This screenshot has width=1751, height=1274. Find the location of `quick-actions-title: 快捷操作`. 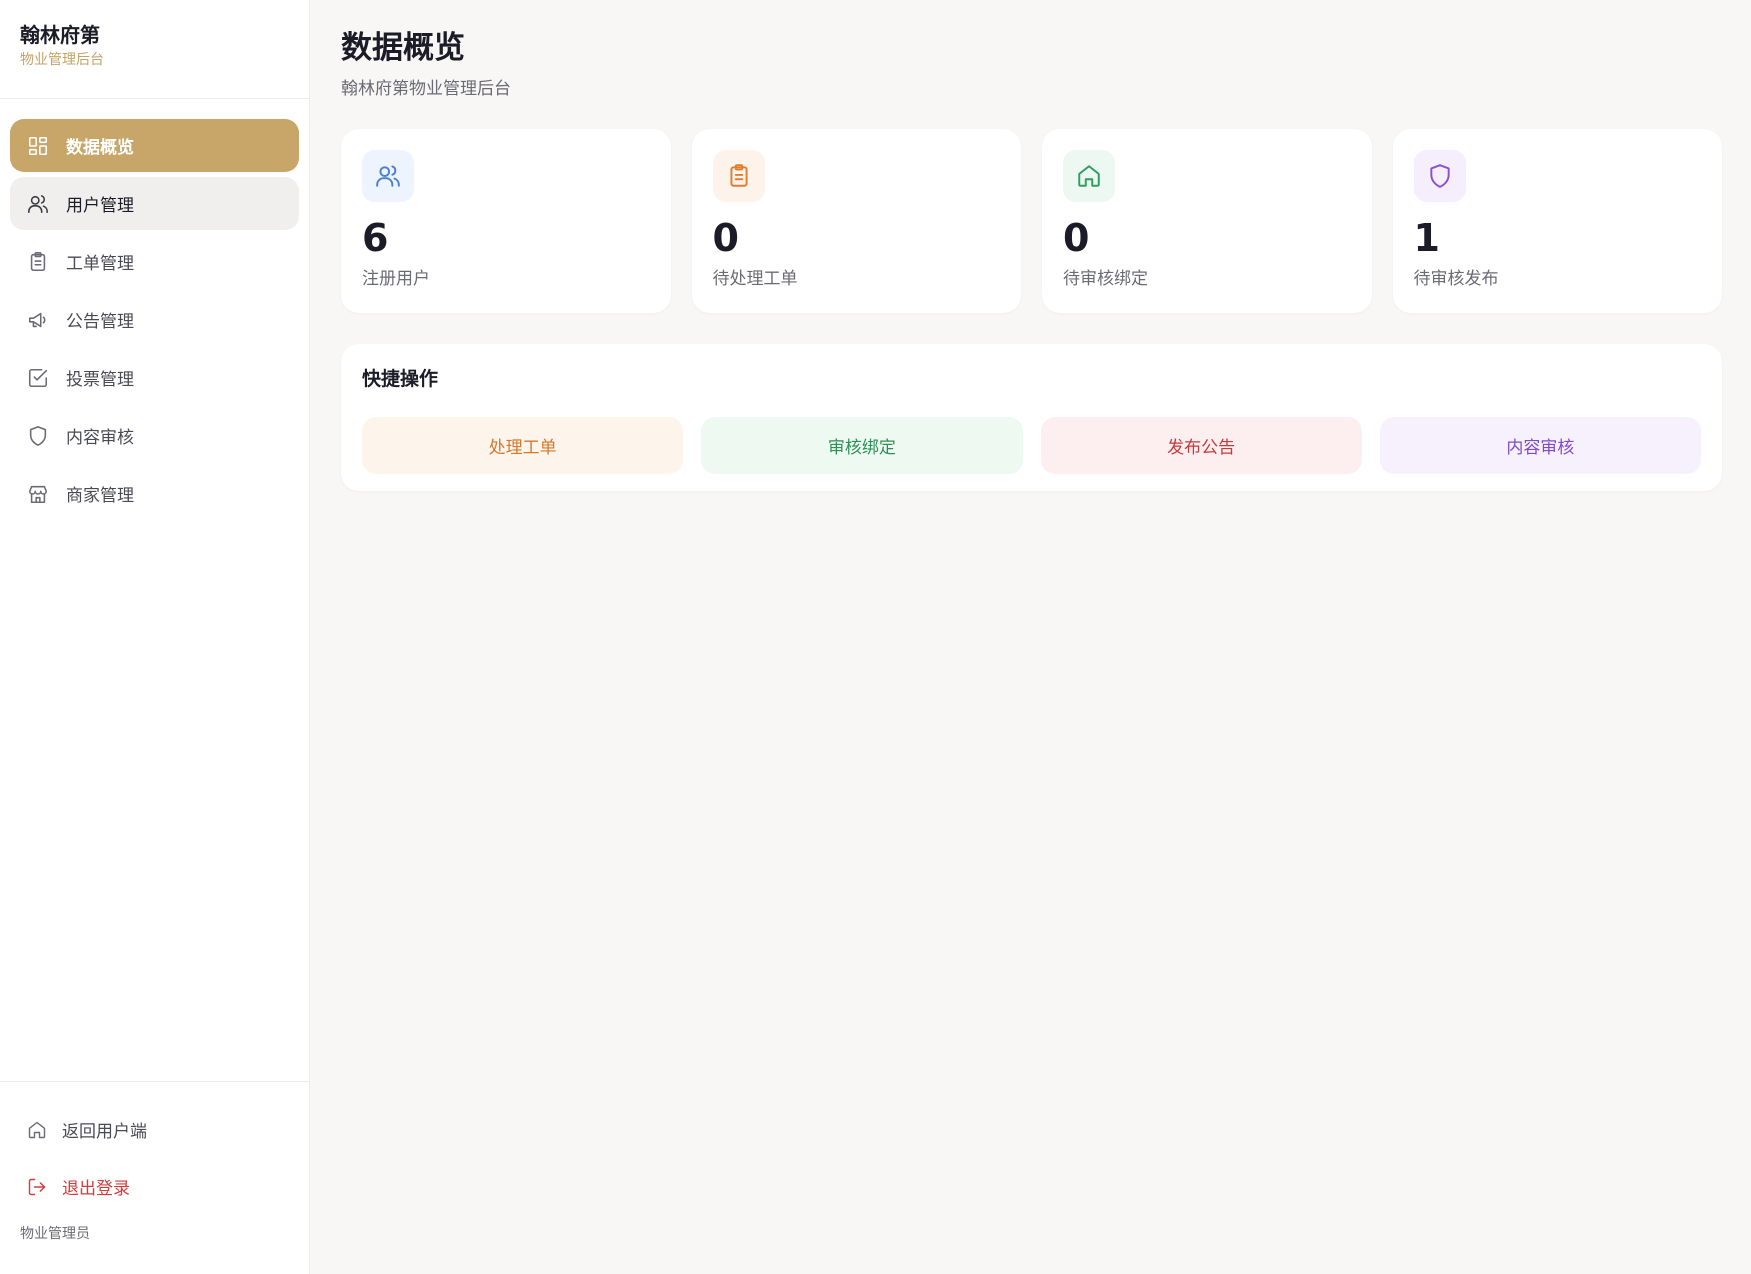

quick-actions-title: 快捷操作 is located at coordinates (400, 379).